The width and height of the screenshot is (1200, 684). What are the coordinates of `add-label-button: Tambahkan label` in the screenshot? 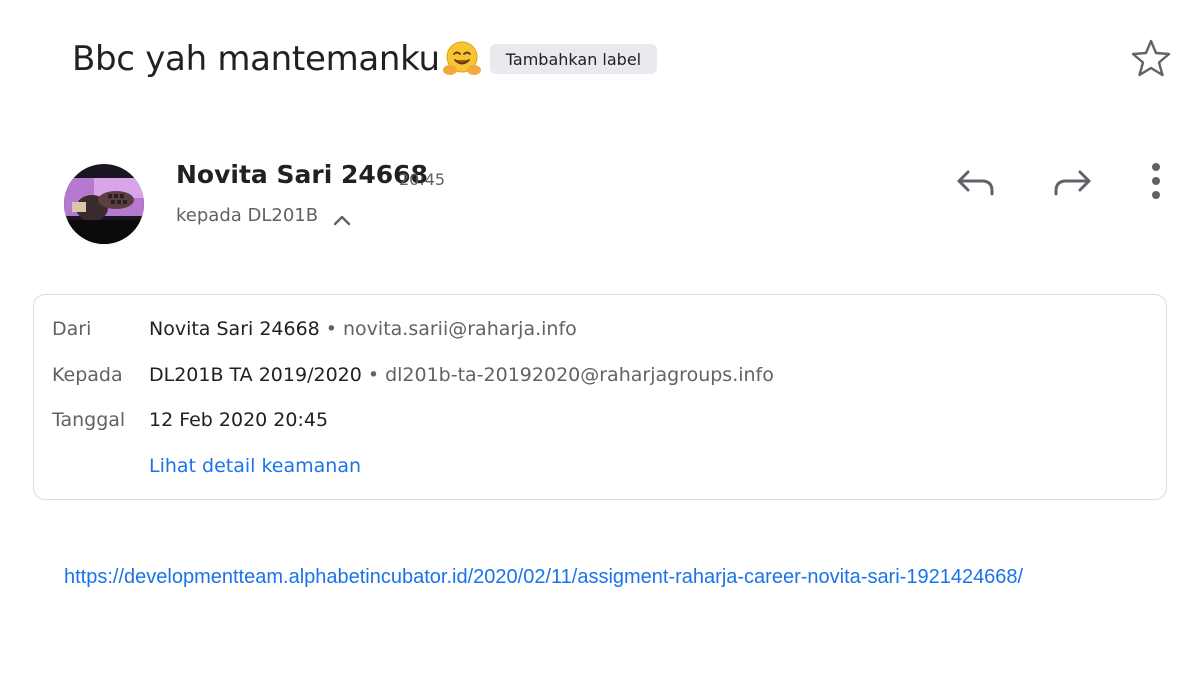 It's located at (573, 59).